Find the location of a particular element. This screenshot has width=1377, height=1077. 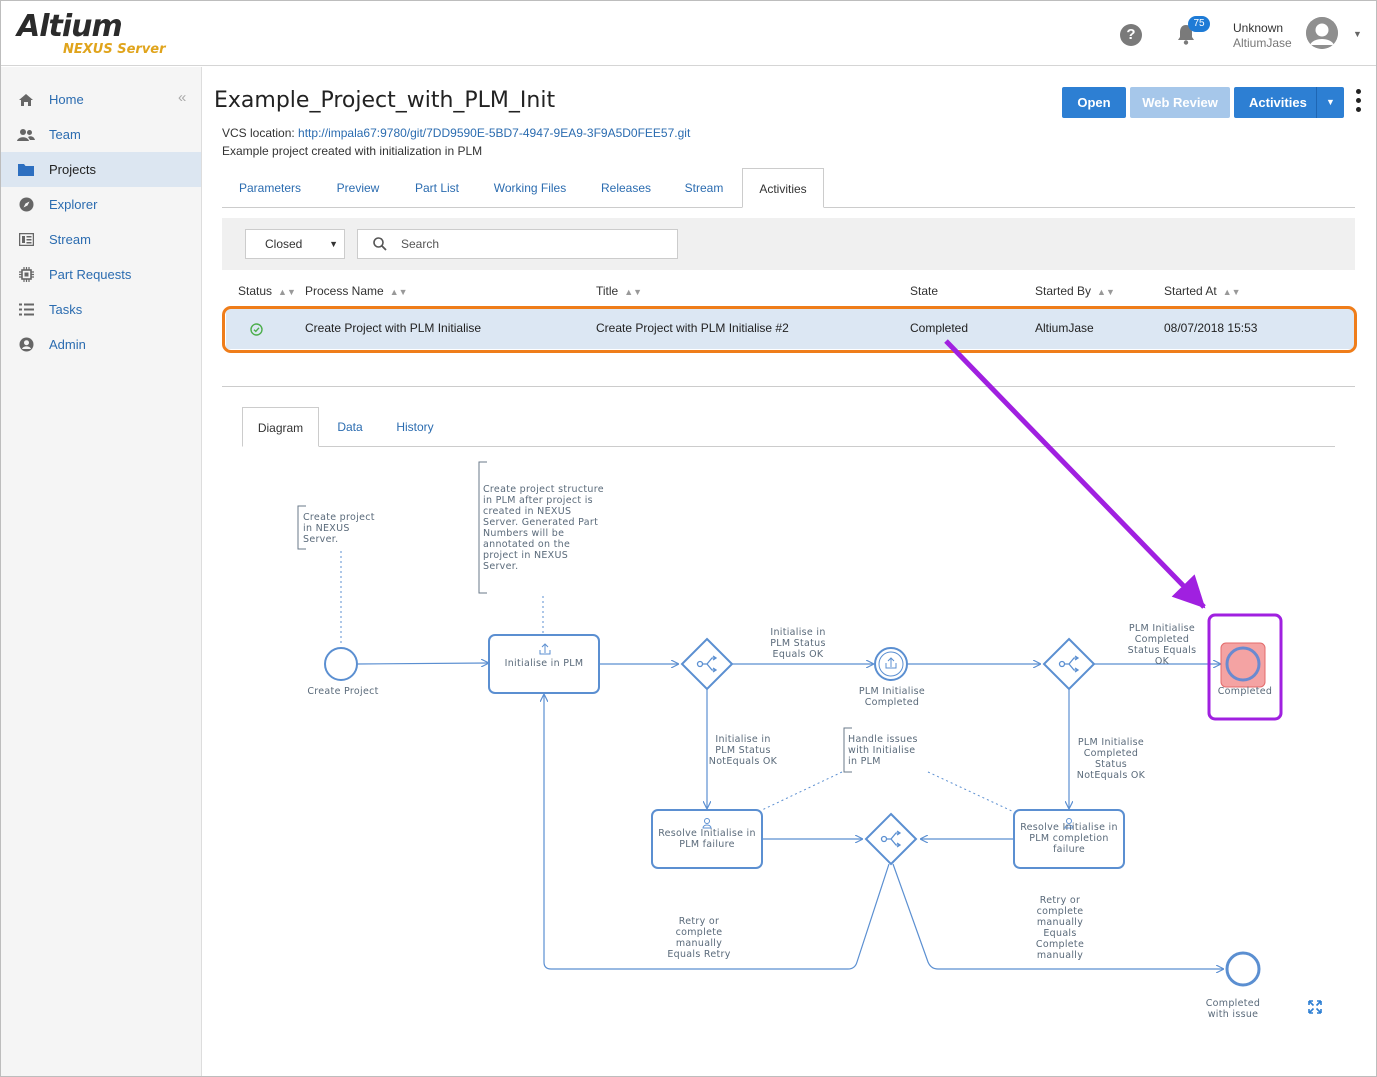

sidebar-item-home: Home is located at coordinates (101, 99).